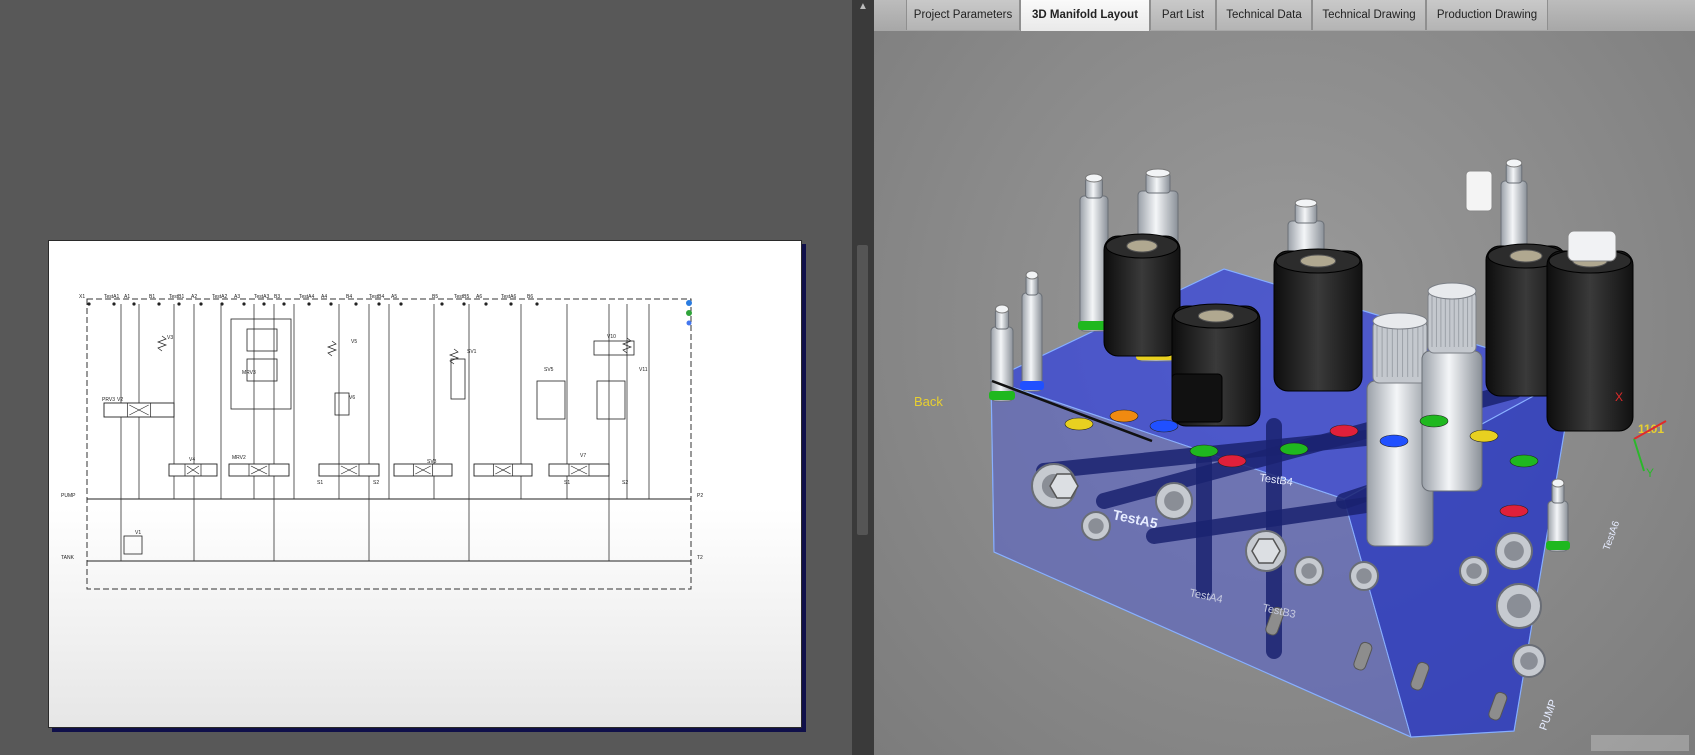 The width and height of the screenshot is (1695, 755). Describe the element at coordinates (1487, 15) in the screenshot. I see `tab-production-drawing: Production Drawing` at that location.